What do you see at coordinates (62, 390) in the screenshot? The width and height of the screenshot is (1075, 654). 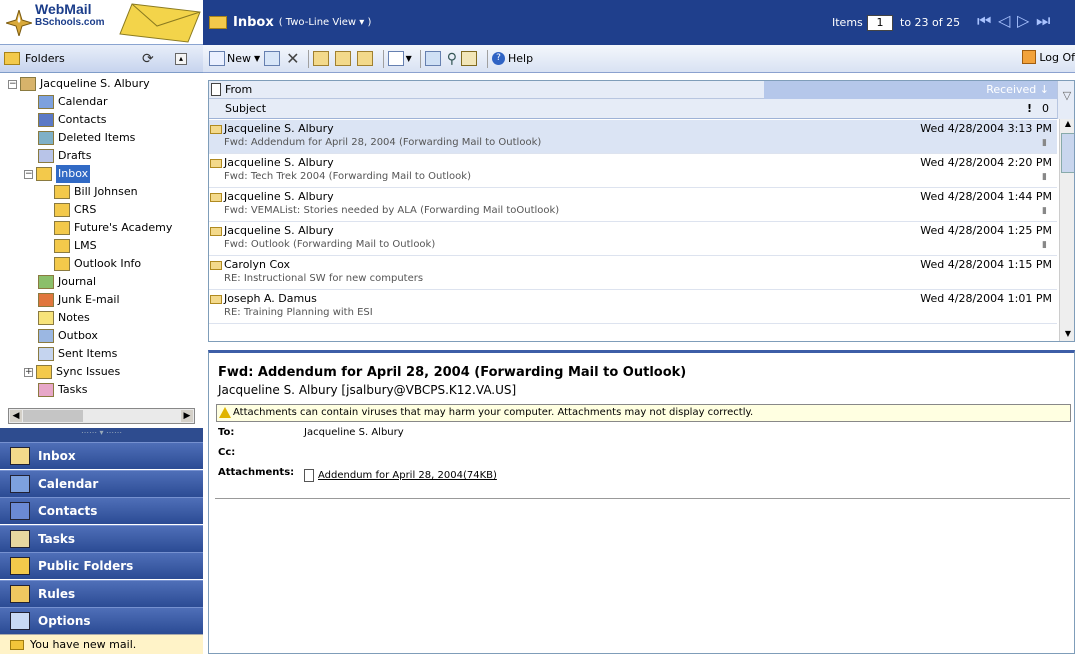 I see `folder-tree-item: Tasks` at bounding box center [62, 390].